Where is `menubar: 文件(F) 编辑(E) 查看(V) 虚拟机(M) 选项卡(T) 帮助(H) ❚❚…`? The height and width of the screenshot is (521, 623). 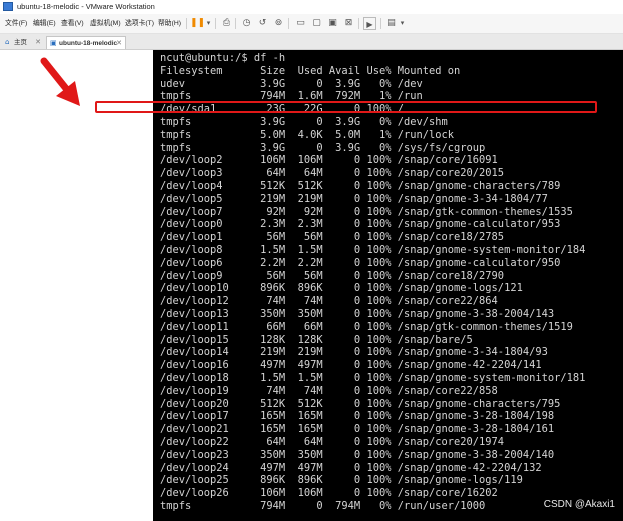
menubar: 文件(F) 编辑(E) 查看(V) 虚拟机(M) 选项卡(T) 帮助(H) ❚❚… is located at coordinates (311, 24).